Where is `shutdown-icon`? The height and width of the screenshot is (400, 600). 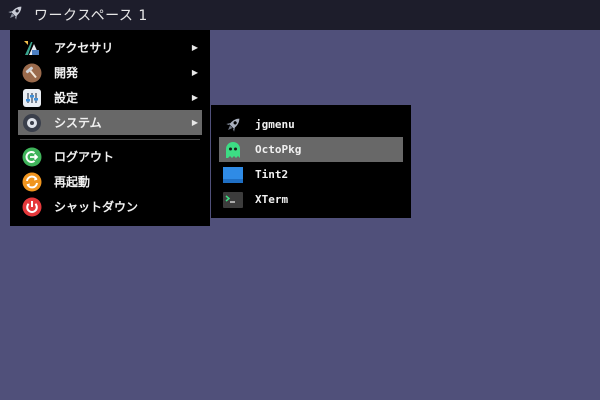
shutdown-icon is located at coordinates (32, 207).